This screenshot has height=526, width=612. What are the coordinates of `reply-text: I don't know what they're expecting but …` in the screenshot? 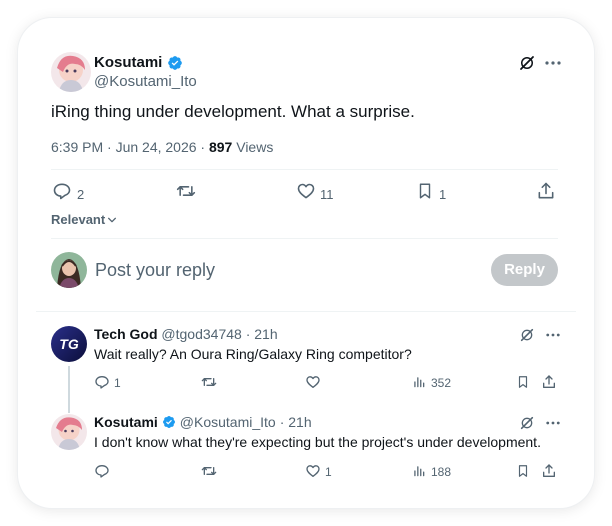 It's located at (317, 442).